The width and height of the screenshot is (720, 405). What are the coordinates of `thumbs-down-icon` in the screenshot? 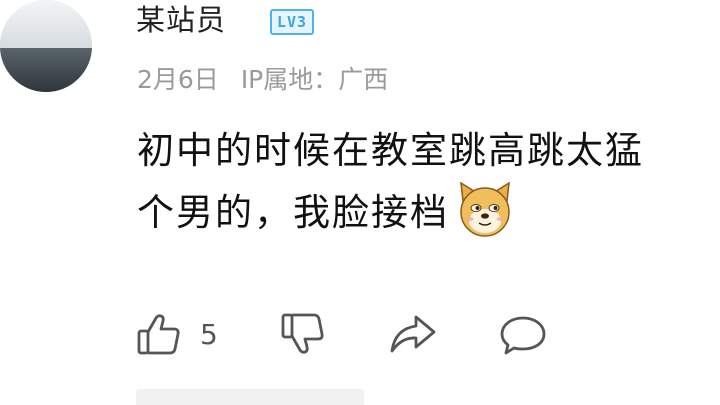 It's located at (303, 334).